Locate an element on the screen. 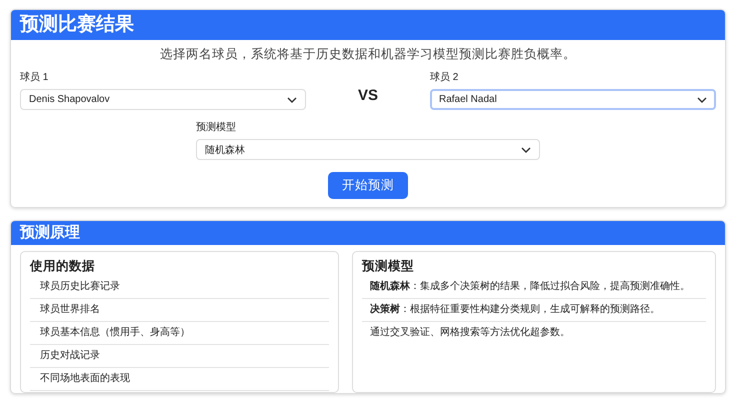  list-item: 球员基本信息（惯用手、身高等） is located at coordinates (179, 333).